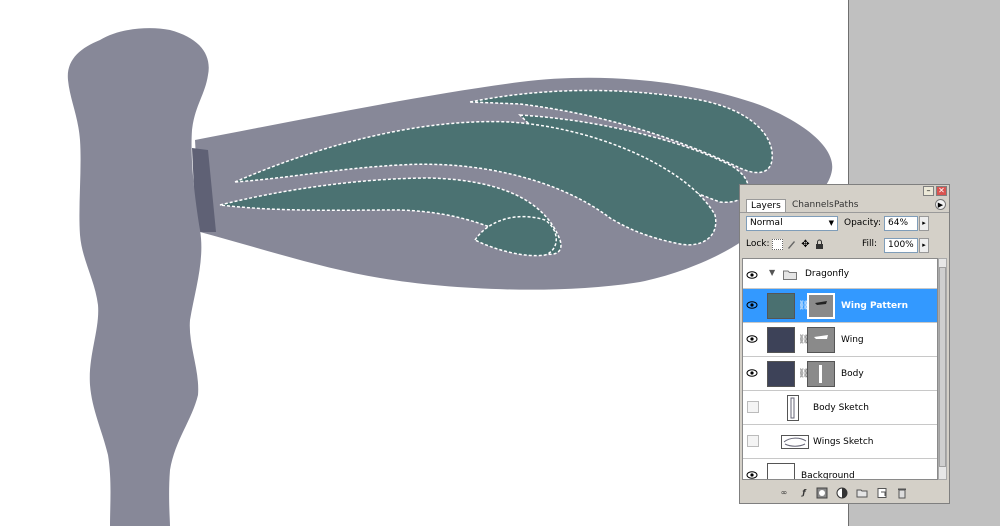 This screenshot has width=1000, height=526. I want to click on new-layer-icon, so click(882, 493).